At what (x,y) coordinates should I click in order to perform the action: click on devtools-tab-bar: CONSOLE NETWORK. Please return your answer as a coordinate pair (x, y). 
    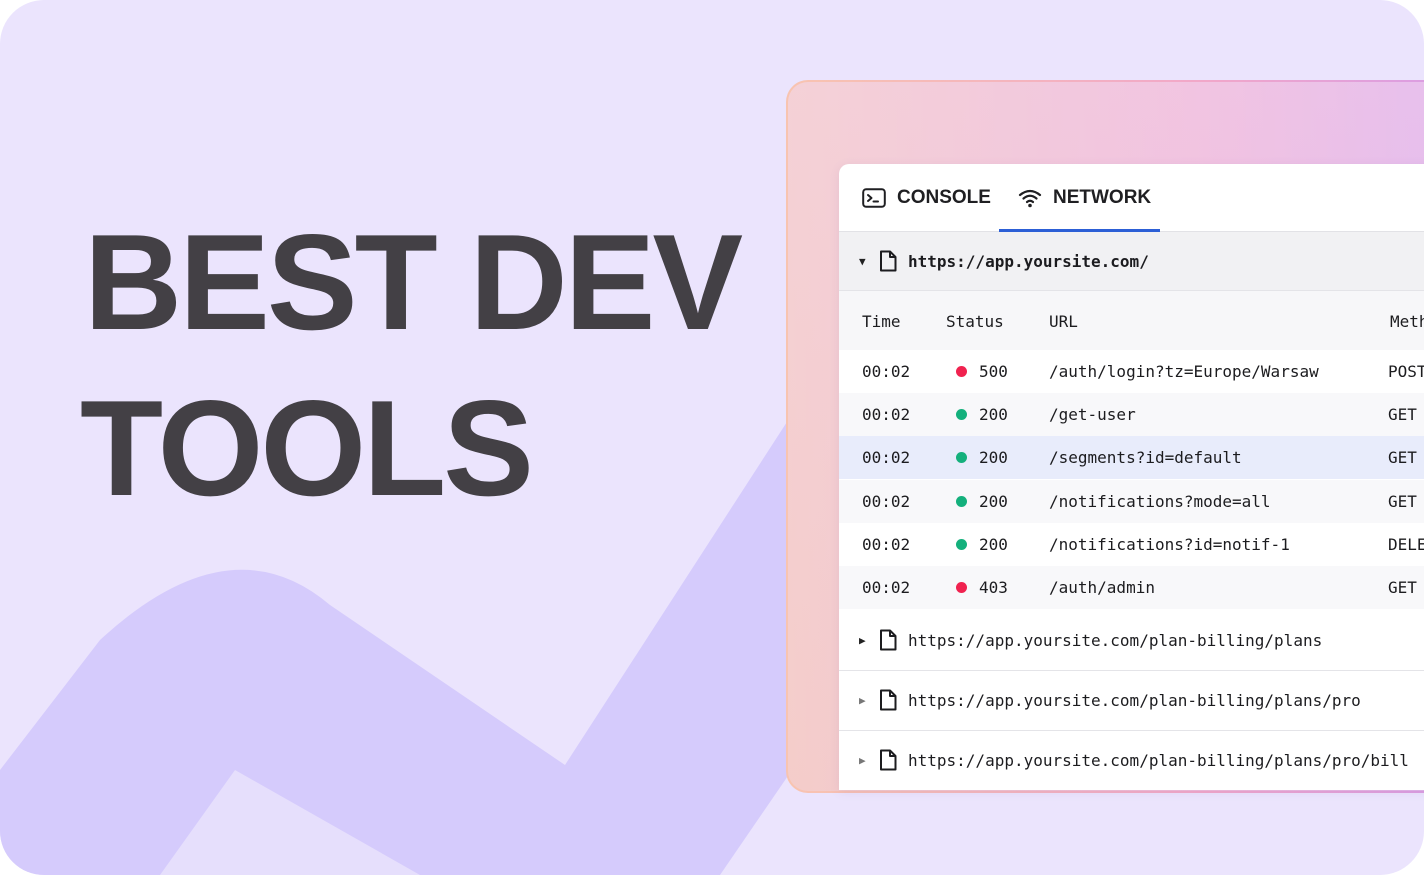
    Looking at the image, I should click on (1131, 198).